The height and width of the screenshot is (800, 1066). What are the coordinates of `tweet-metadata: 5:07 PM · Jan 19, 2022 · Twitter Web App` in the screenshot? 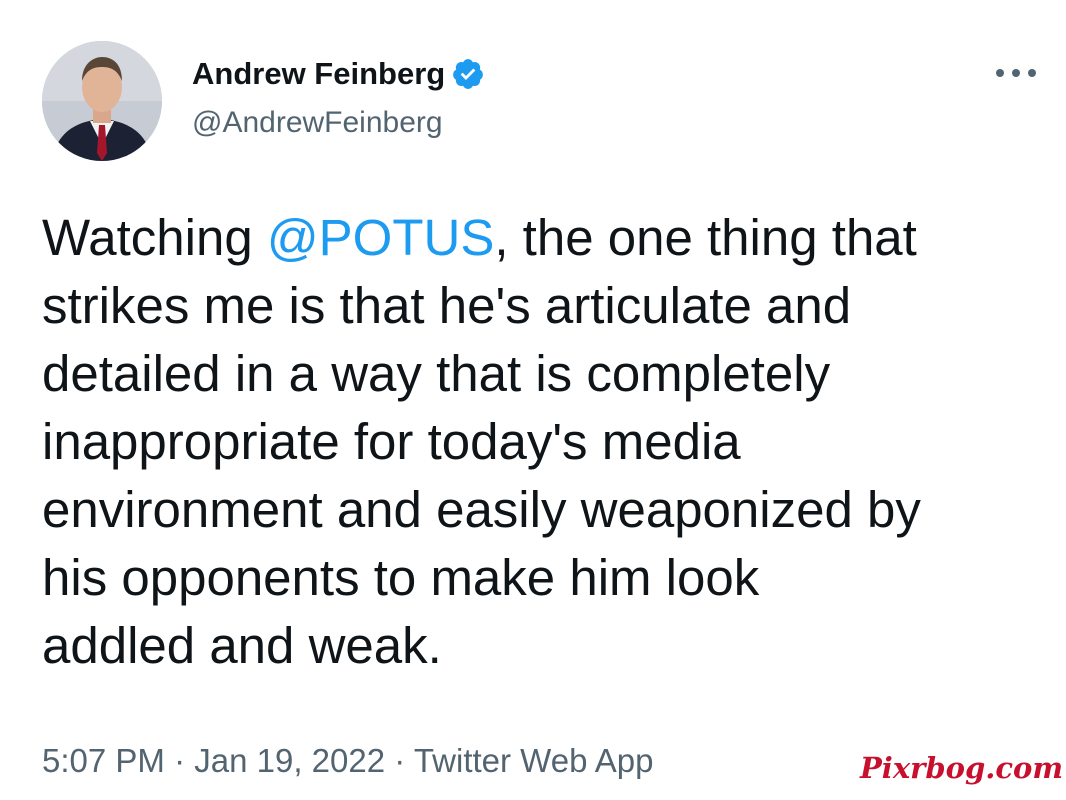 It's located at (347, 761).